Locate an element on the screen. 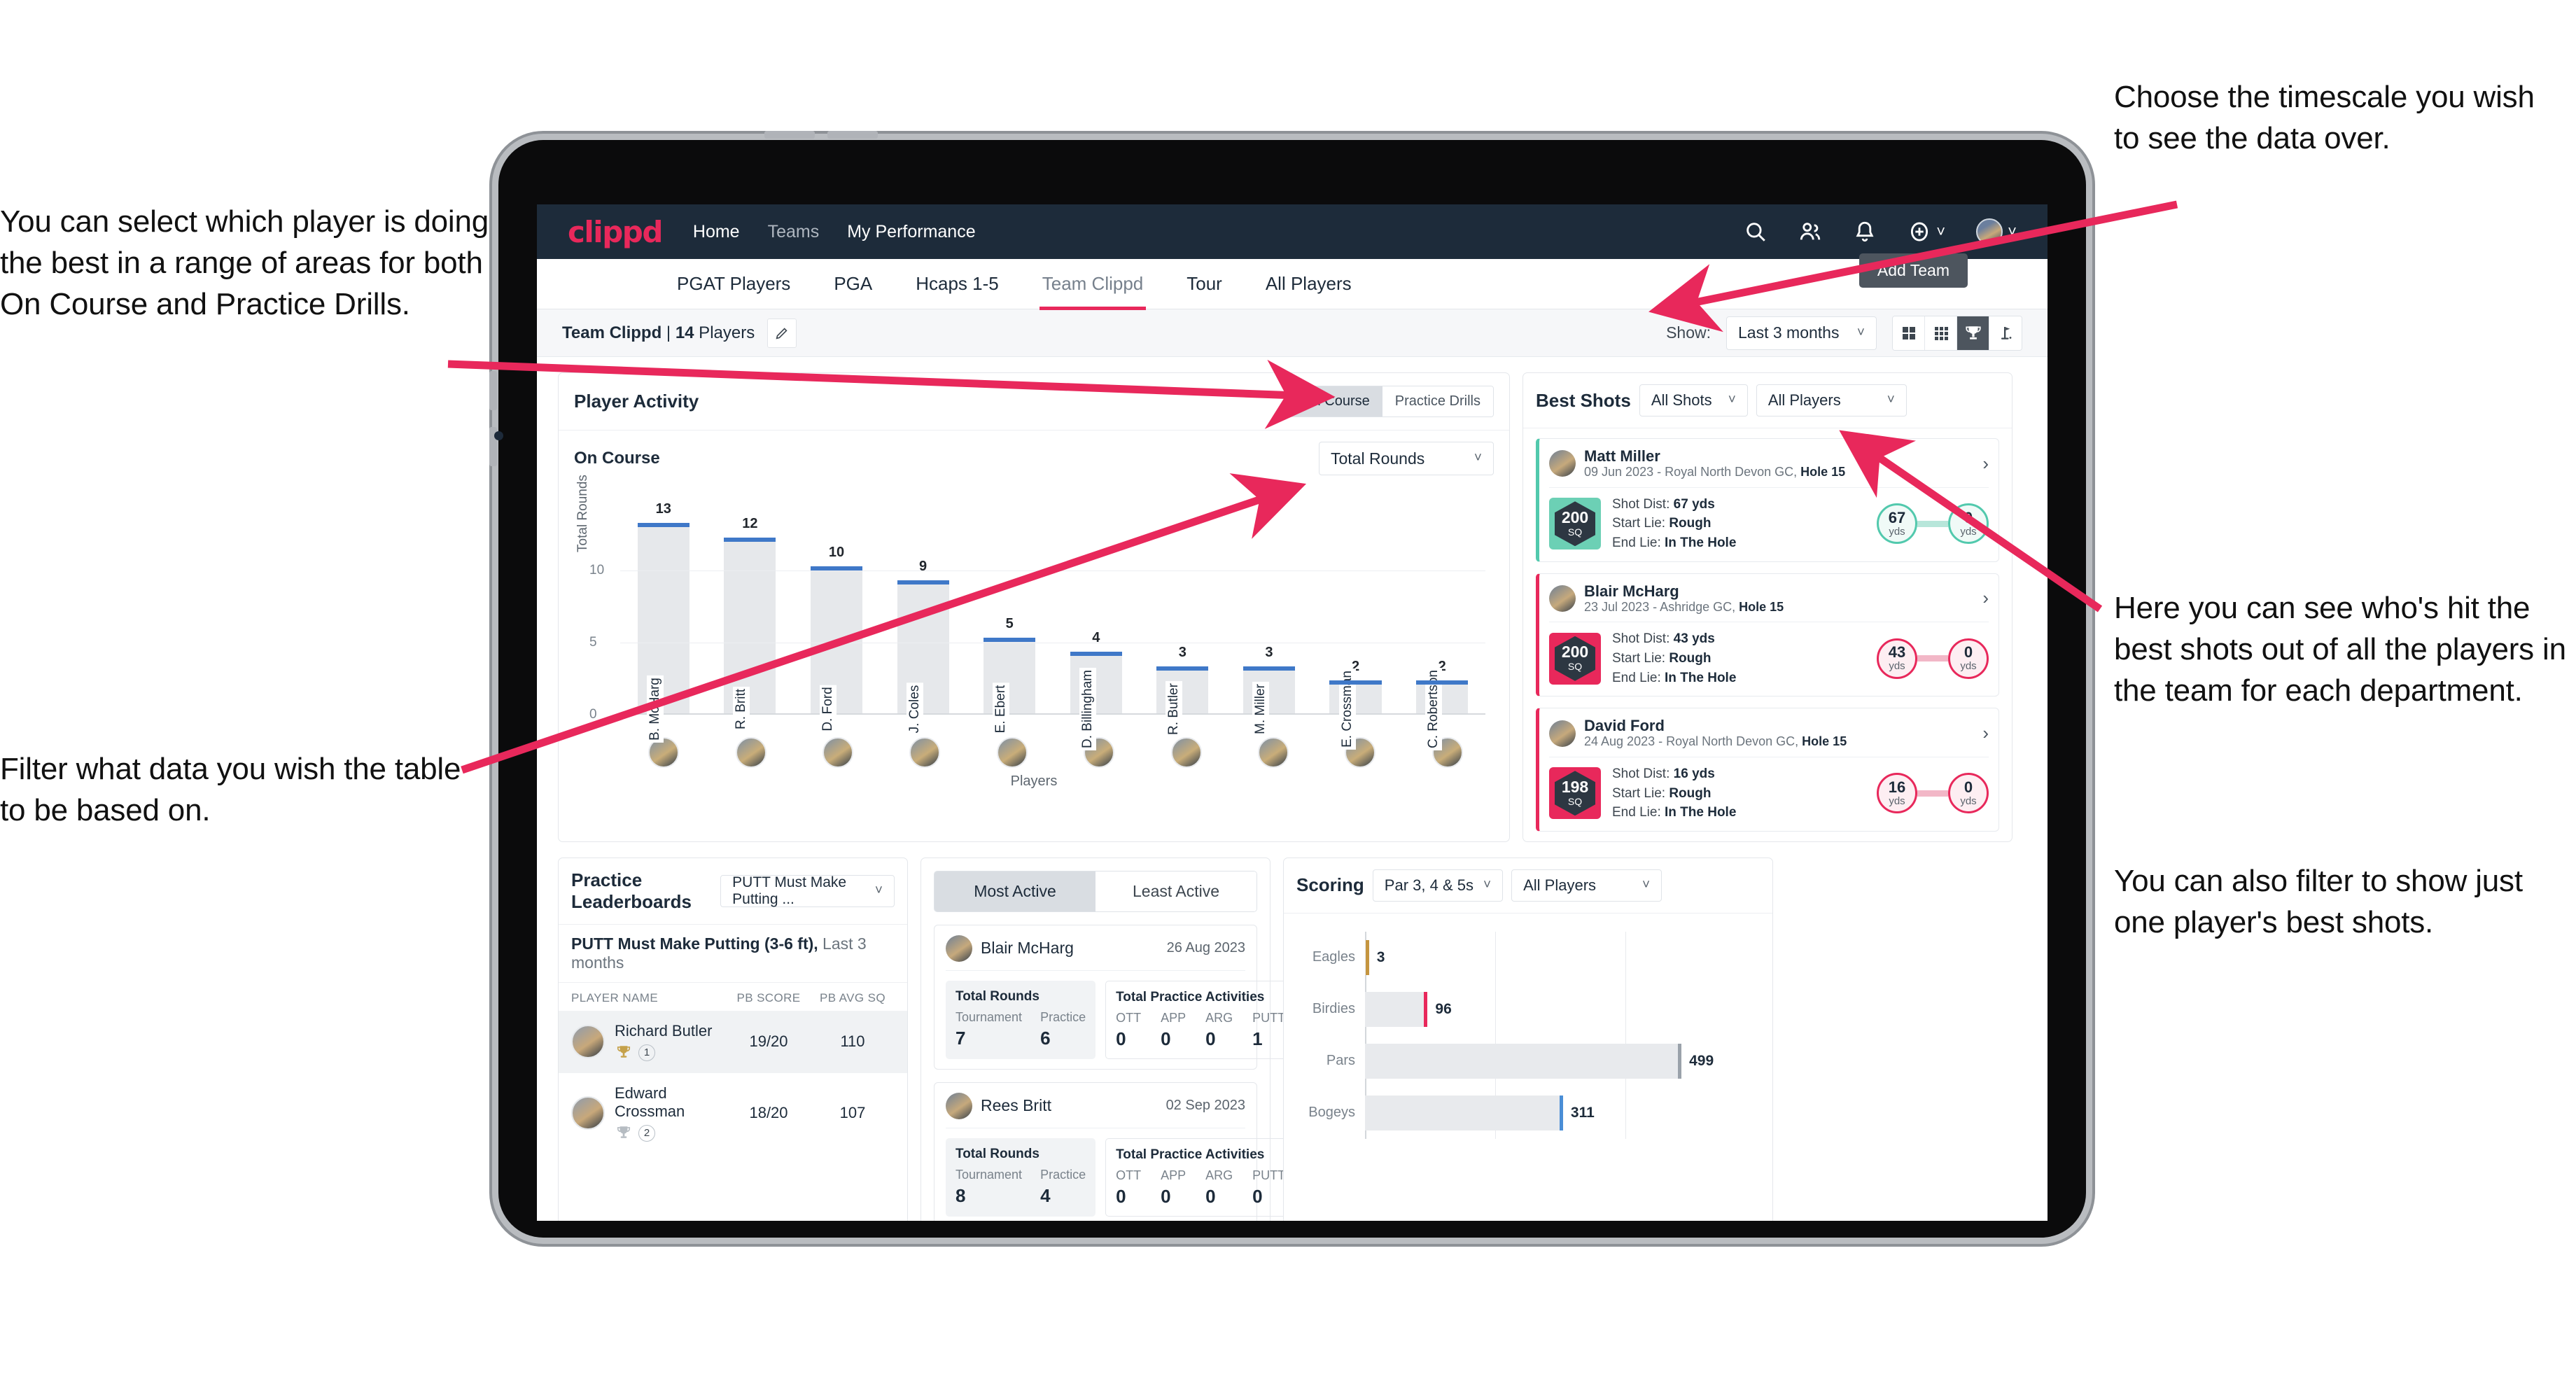 This screenshot has width=2576, height=1386. view-grid-4-button is located at coordinates (1909, 333).